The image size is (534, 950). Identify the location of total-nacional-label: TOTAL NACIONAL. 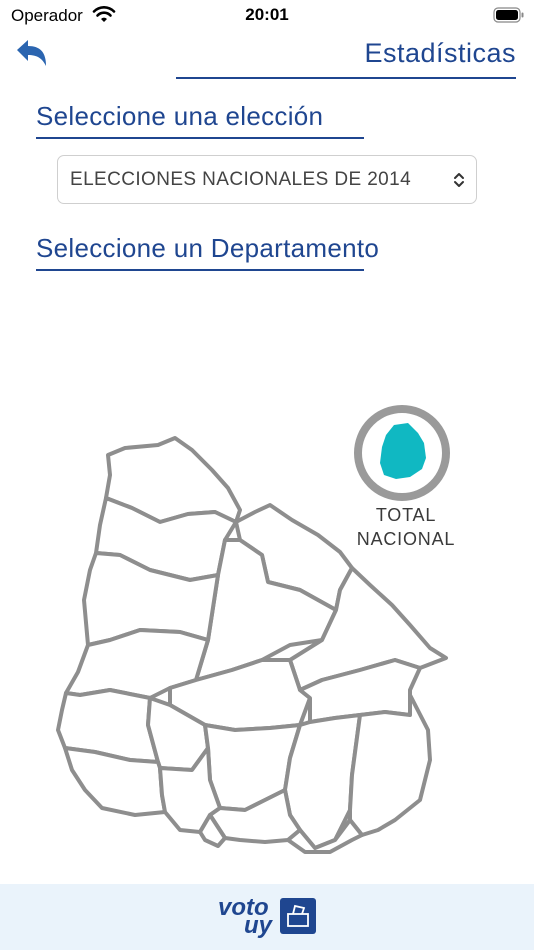
(406, 527).